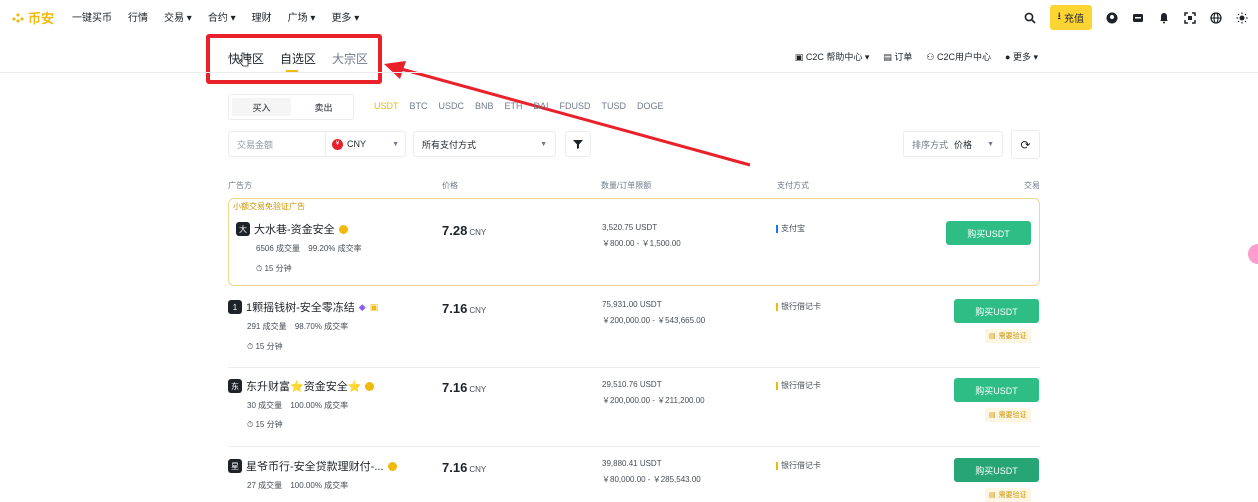 This screenshot has width=1258, height=502. Describe the element at coordinates (654, 320) in the screenshot. I see `limit-value: ￥200,000.00 - ￥543,665.00` at that location.